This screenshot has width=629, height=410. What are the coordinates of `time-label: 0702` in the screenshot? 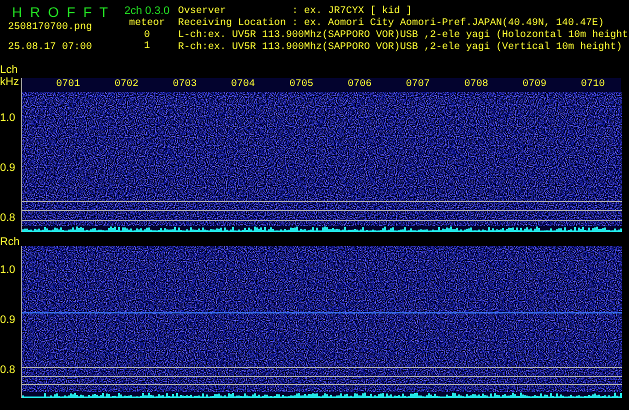 It's located at (126, 85).